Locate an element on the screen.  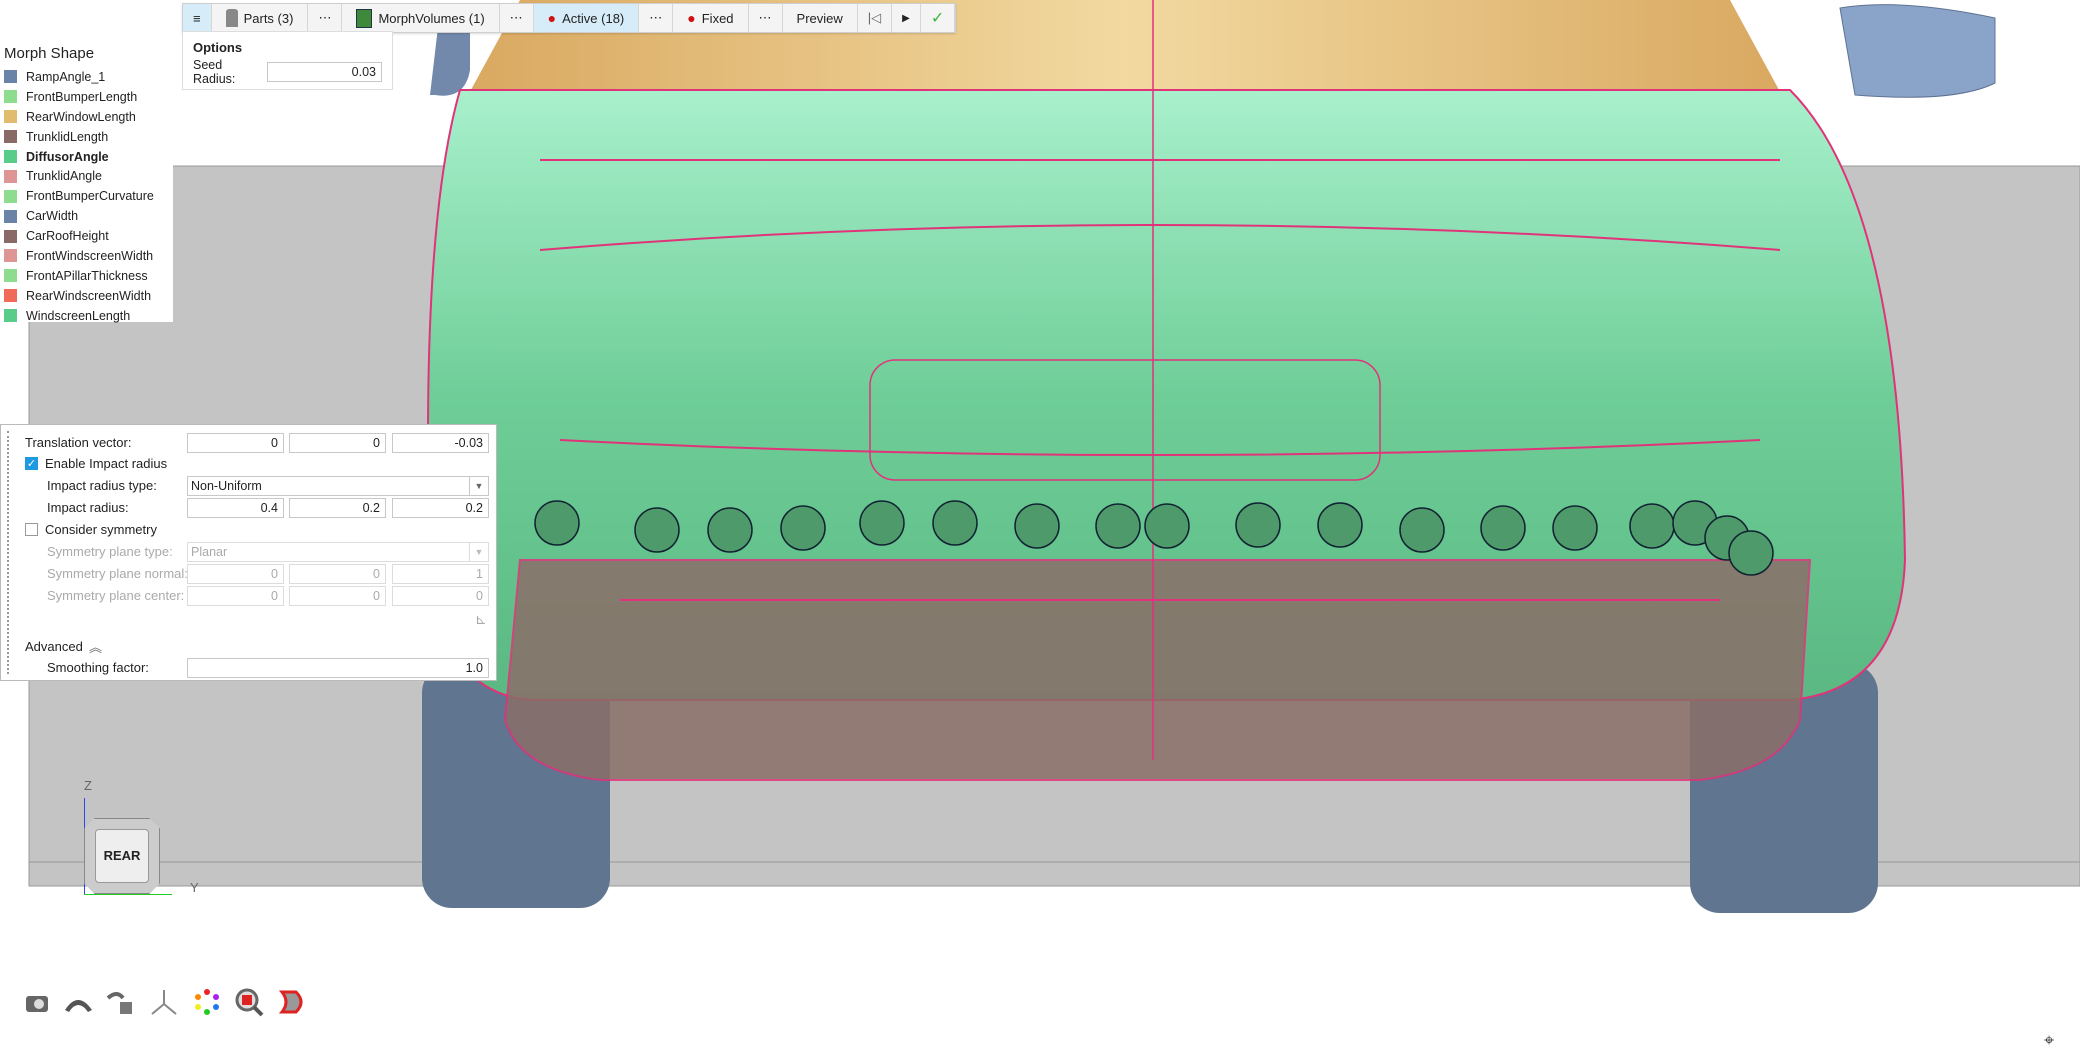
part-transform-icon is located at coordinates (121, 1002).